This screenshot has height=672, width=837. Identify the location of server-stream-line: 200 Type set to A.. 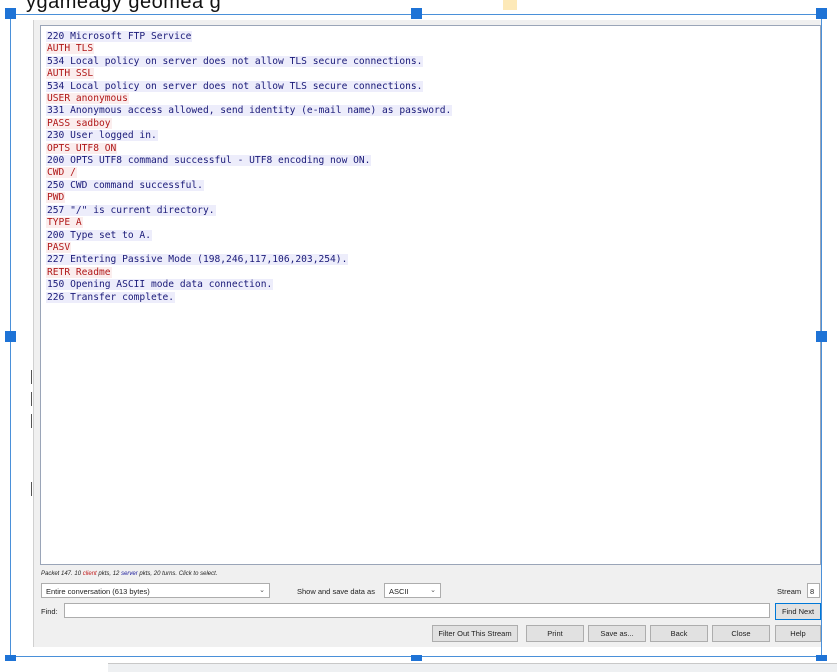
(249, 235).